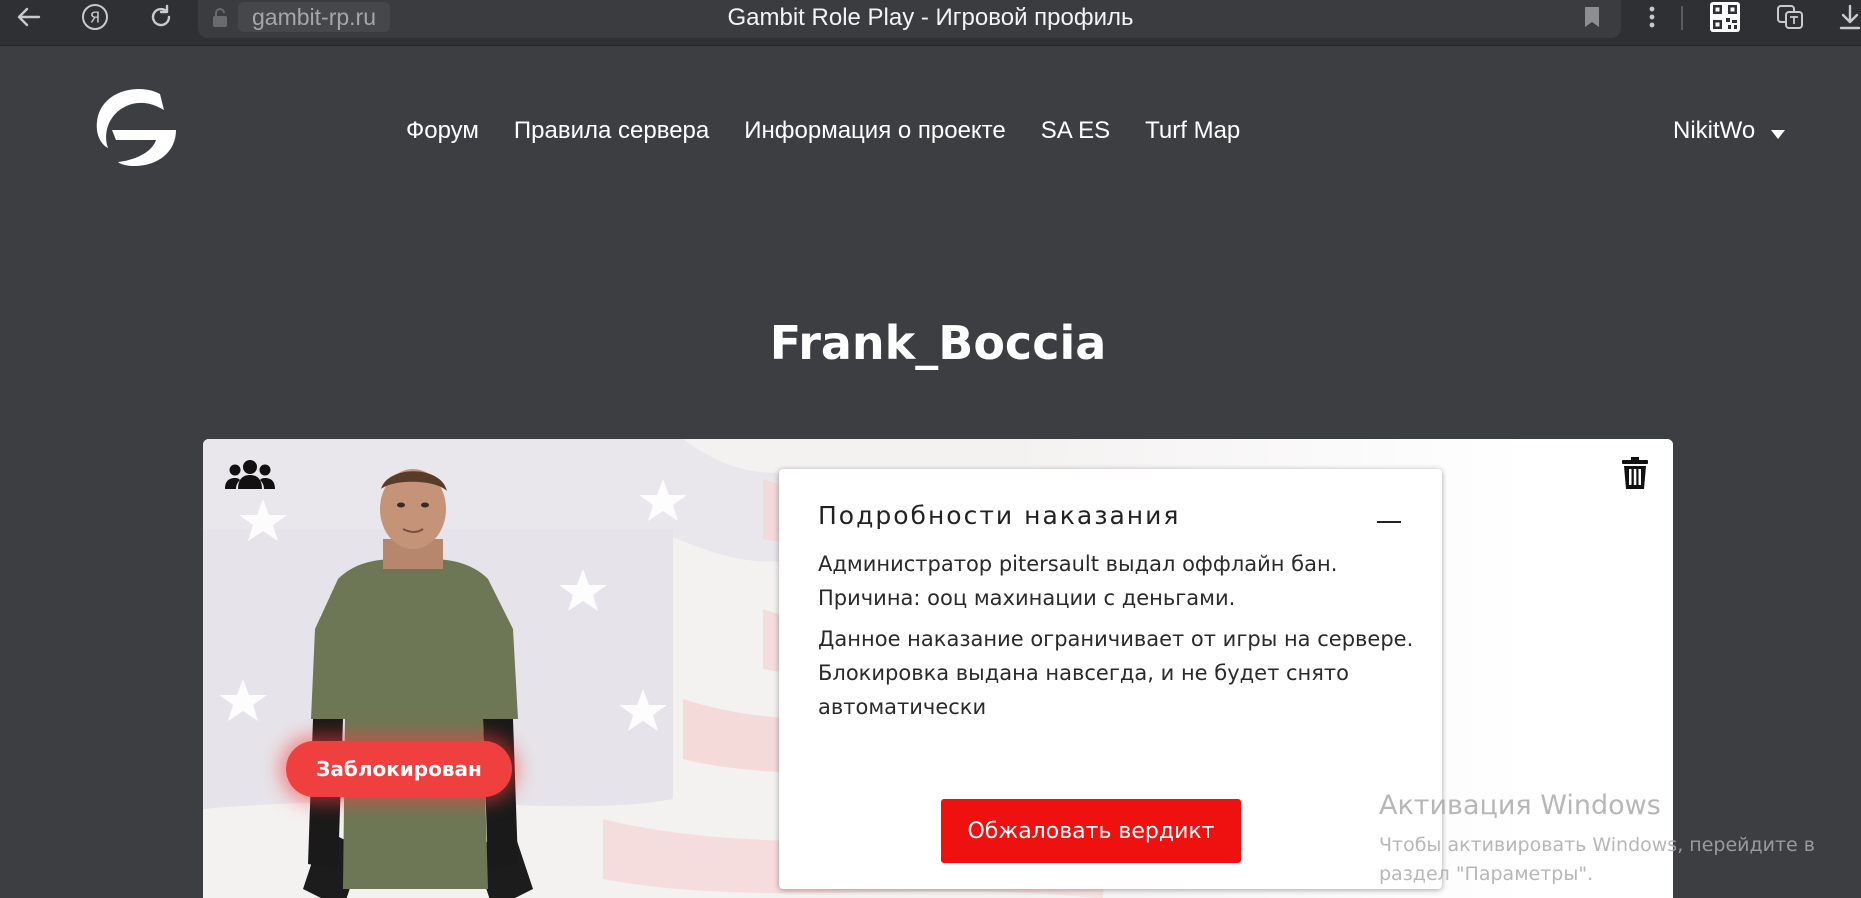 This screenshot has width=1861, height=898. What do you see at coordinates (442, 131) in the screenshot?
I see `nav-forum: Форум` at bounding box center [442, 131].